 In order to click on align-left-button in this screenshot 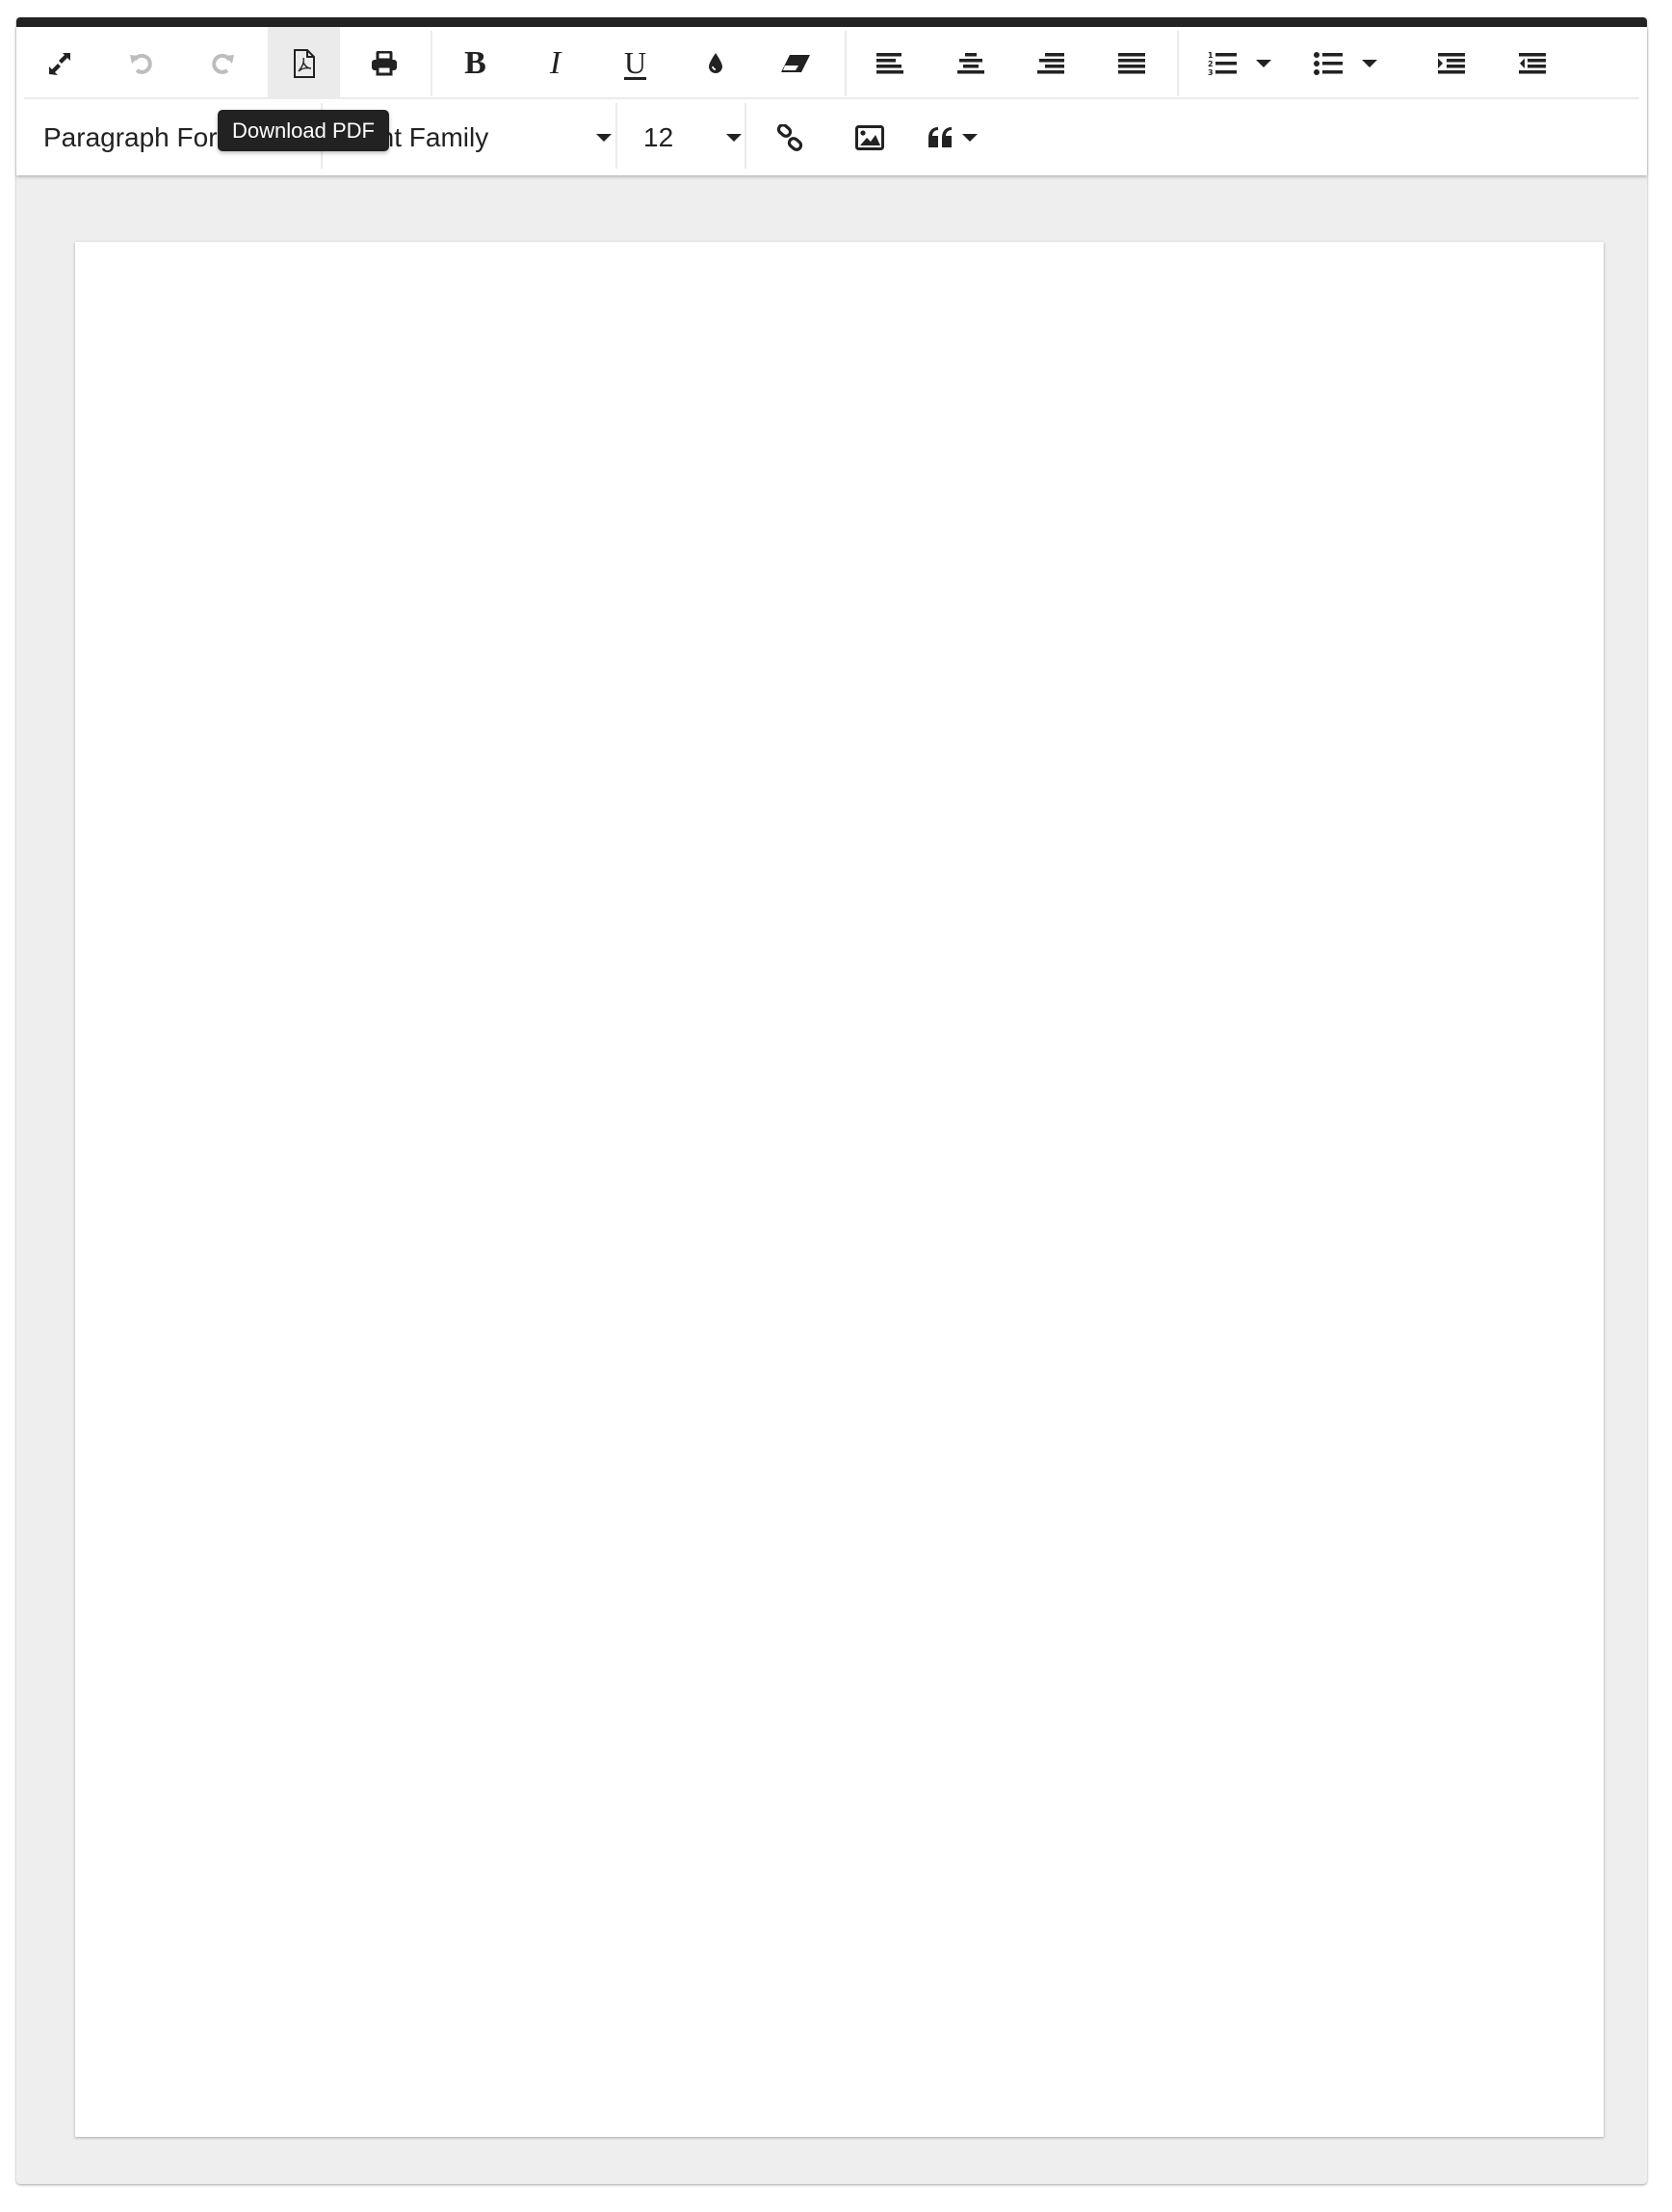, I will do `click(889, 63)`.